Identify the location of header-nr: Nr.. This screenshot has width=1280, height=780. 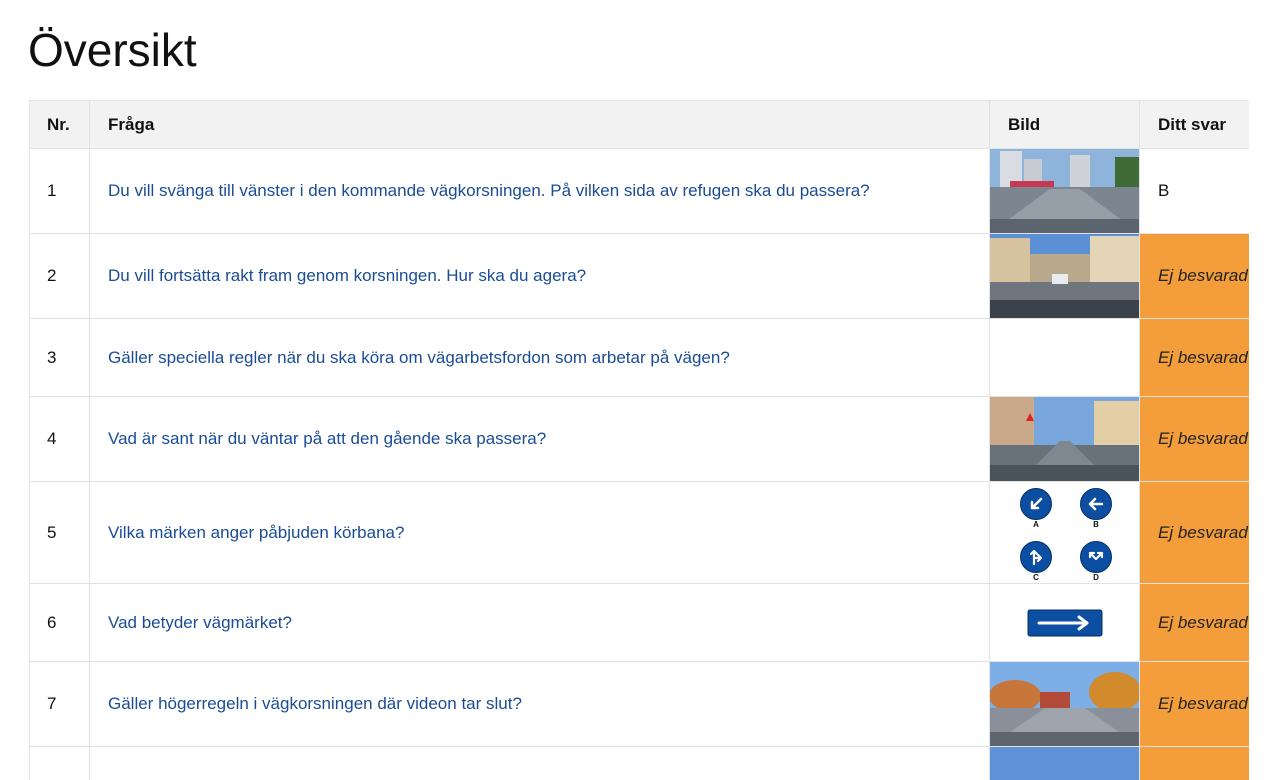
(60, 125).